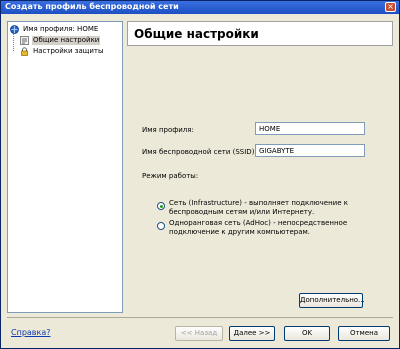  Describe the element at coordinates (61, 29) in the screenshot. I see `tree-root-label: Имя профиля: HOME` at that location.